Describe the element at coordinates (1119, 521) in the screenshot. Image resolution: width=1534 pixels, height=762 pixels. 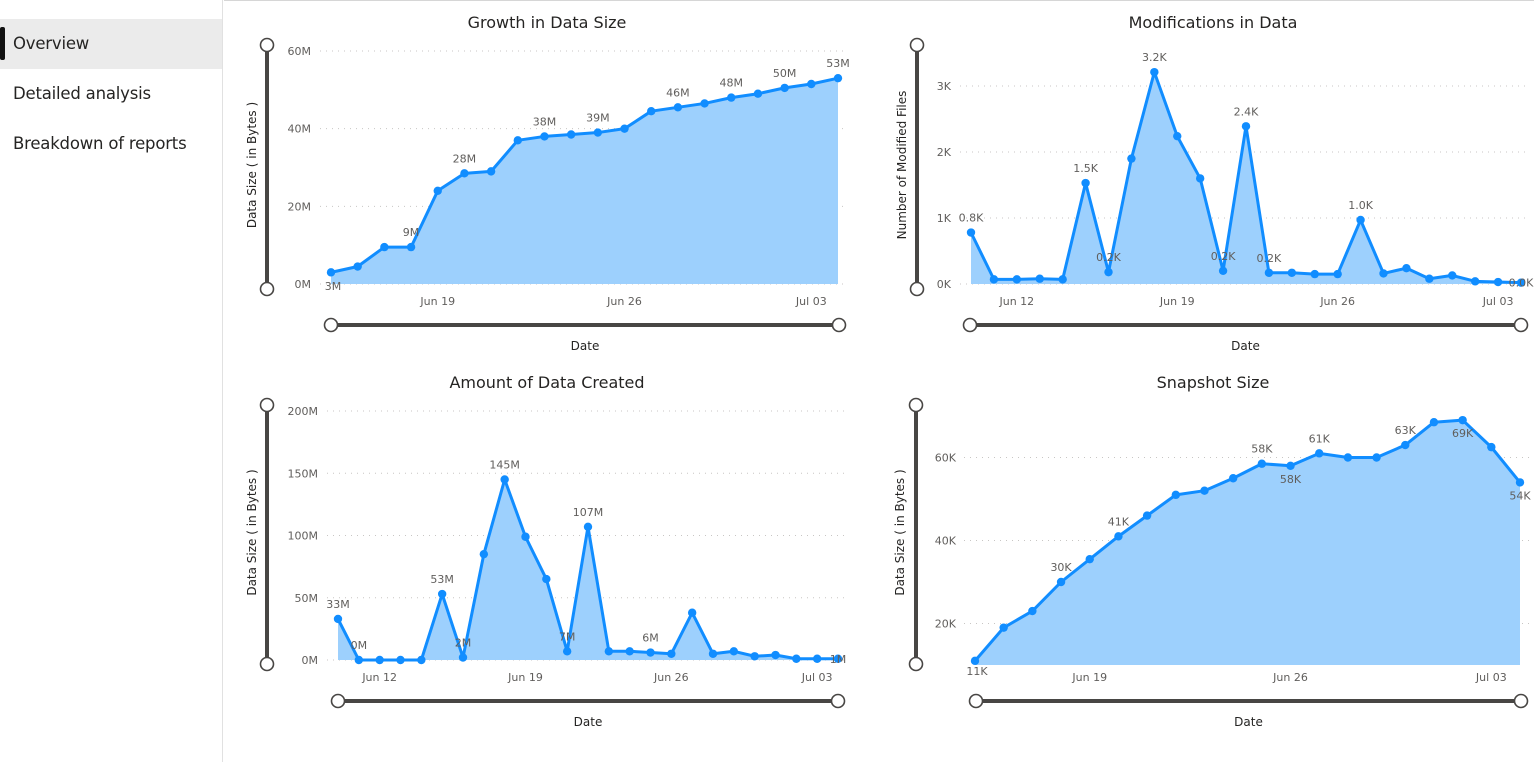
I see `data-label: 41K` at that location.